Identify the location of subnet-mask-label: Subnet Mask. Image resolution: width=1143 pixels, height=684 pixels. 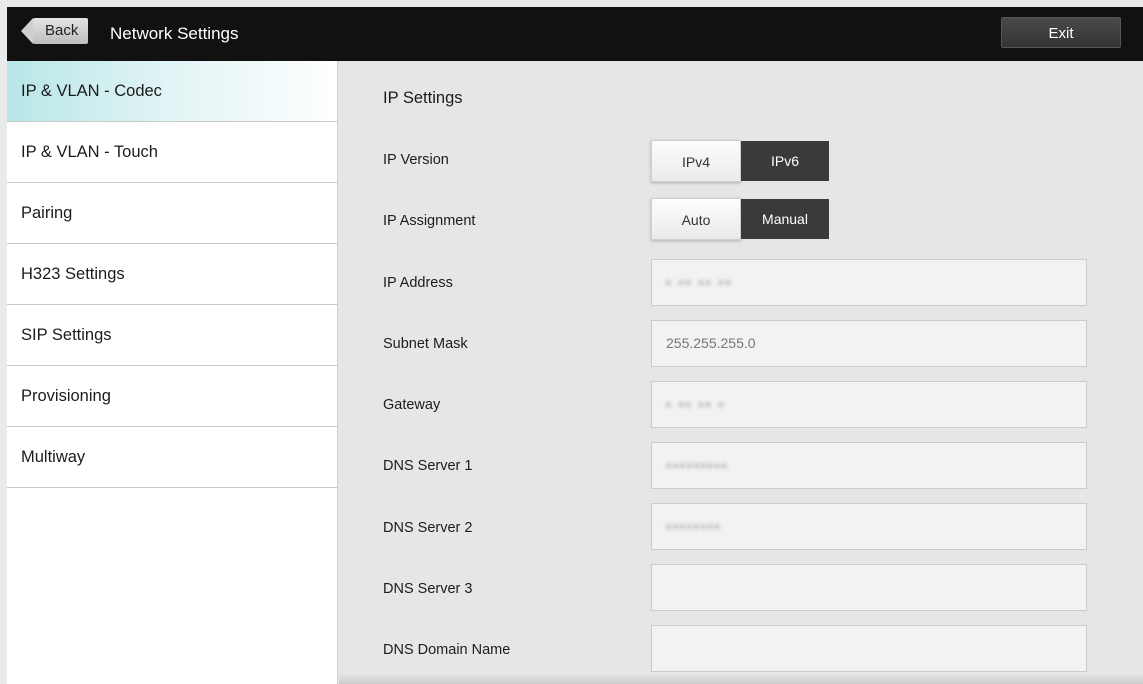
(425, 344).